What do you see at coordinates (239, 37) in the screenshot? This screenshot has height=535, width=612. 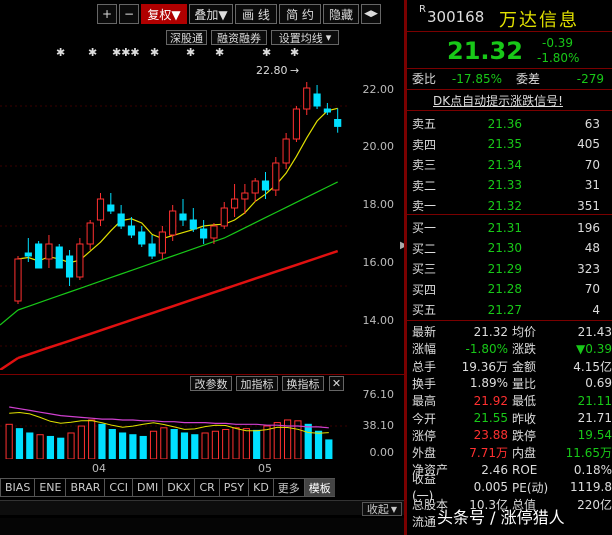 I see `margin-trading-button: 融资融券` at bounding box center [239, 37].